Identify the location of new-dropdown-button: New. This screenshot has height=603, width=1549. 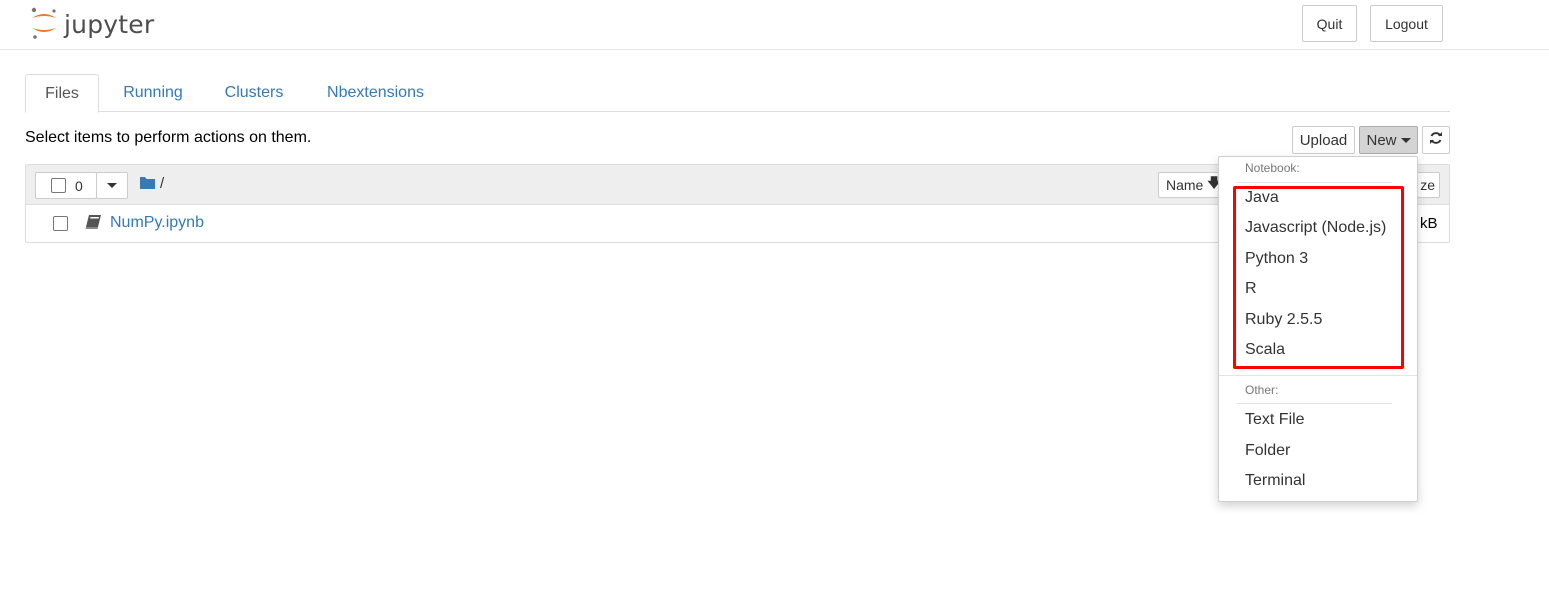
(1388, 140).